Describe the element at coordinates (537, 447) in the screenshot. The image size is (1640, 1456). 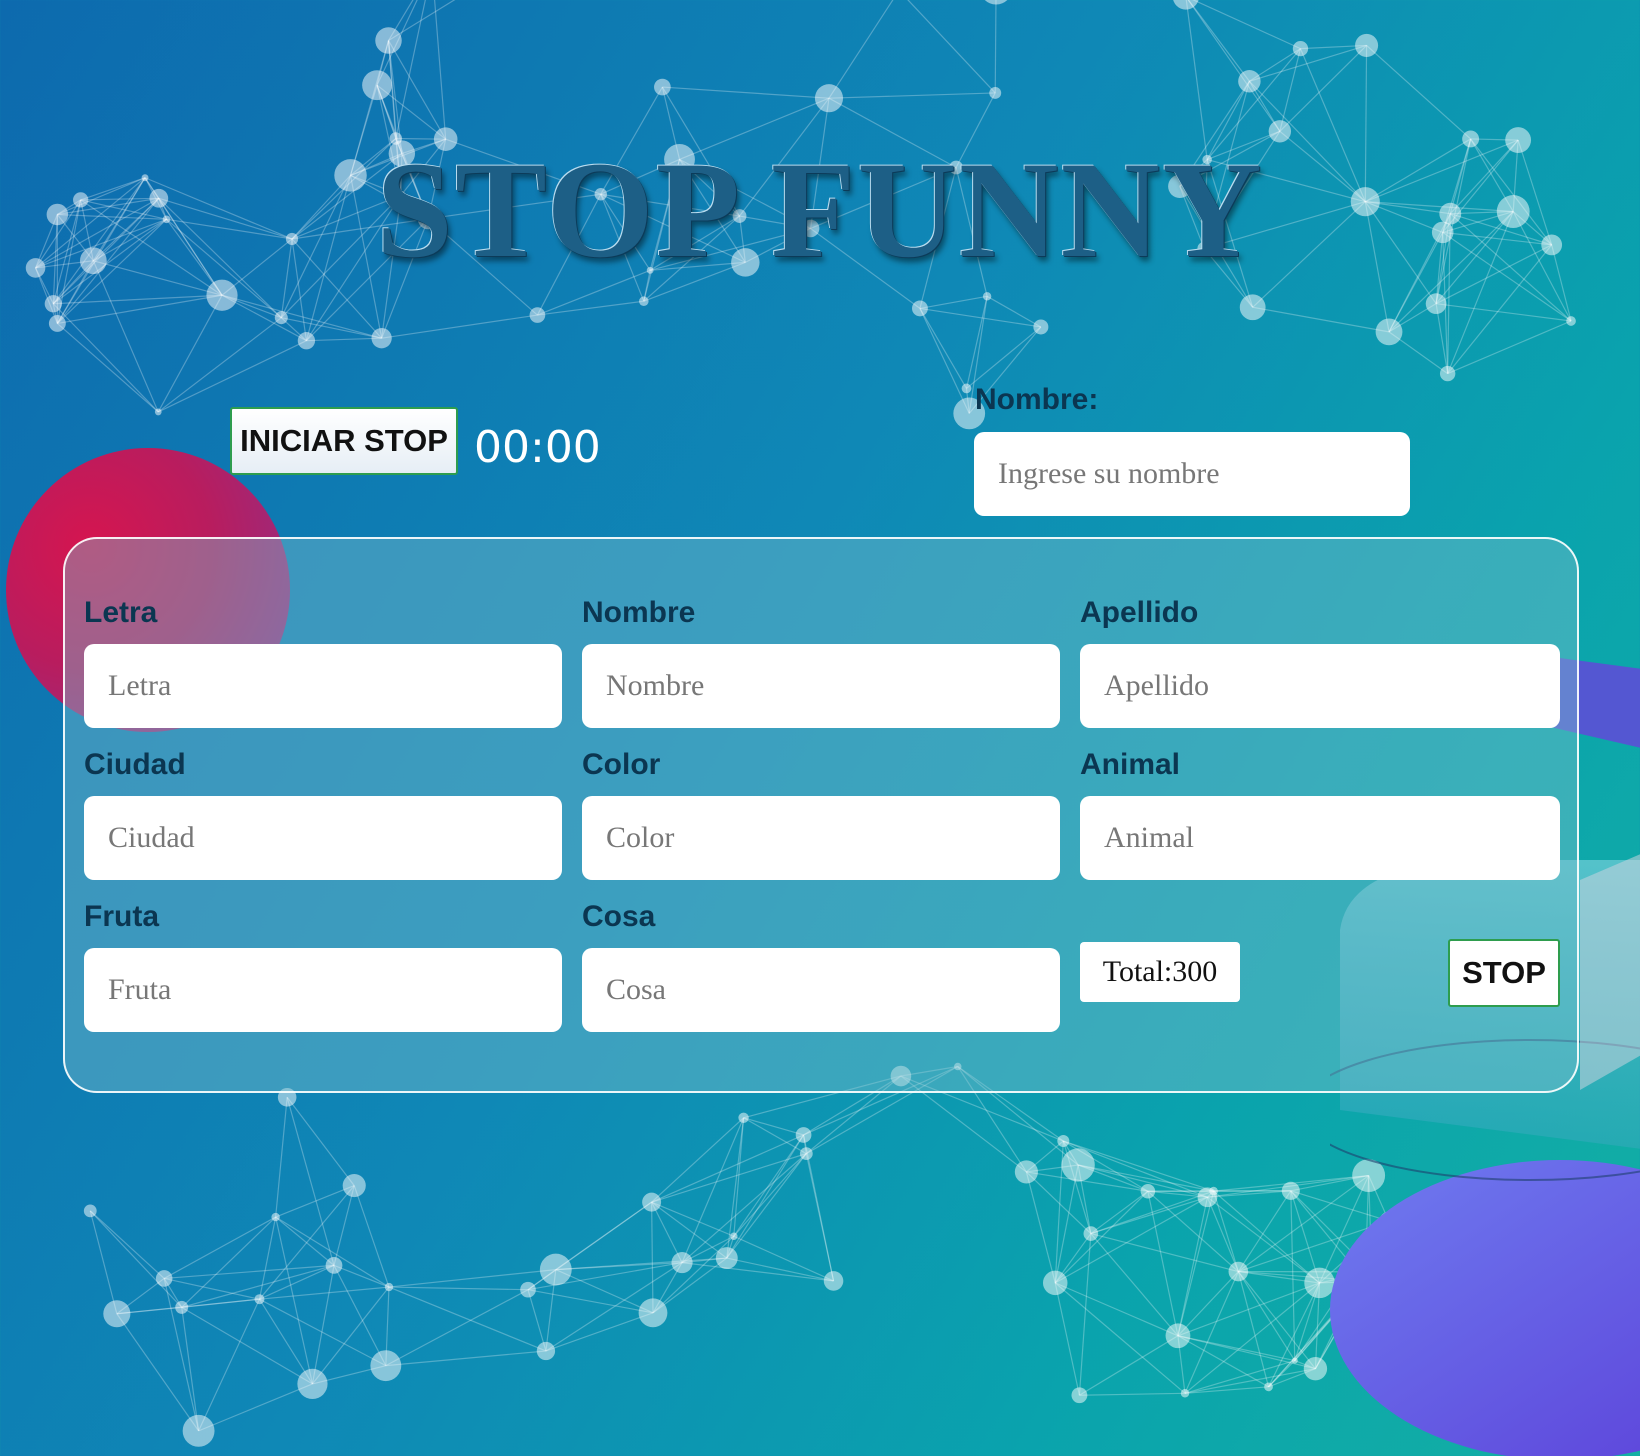
I see `timer-display: 00:00` at that location.